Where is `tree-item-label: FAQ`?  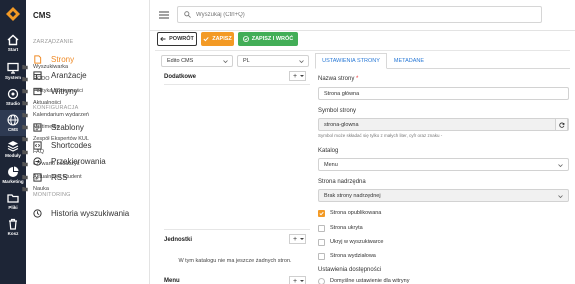
tree-item-label: FAQ is located at coordinates (39, 152).